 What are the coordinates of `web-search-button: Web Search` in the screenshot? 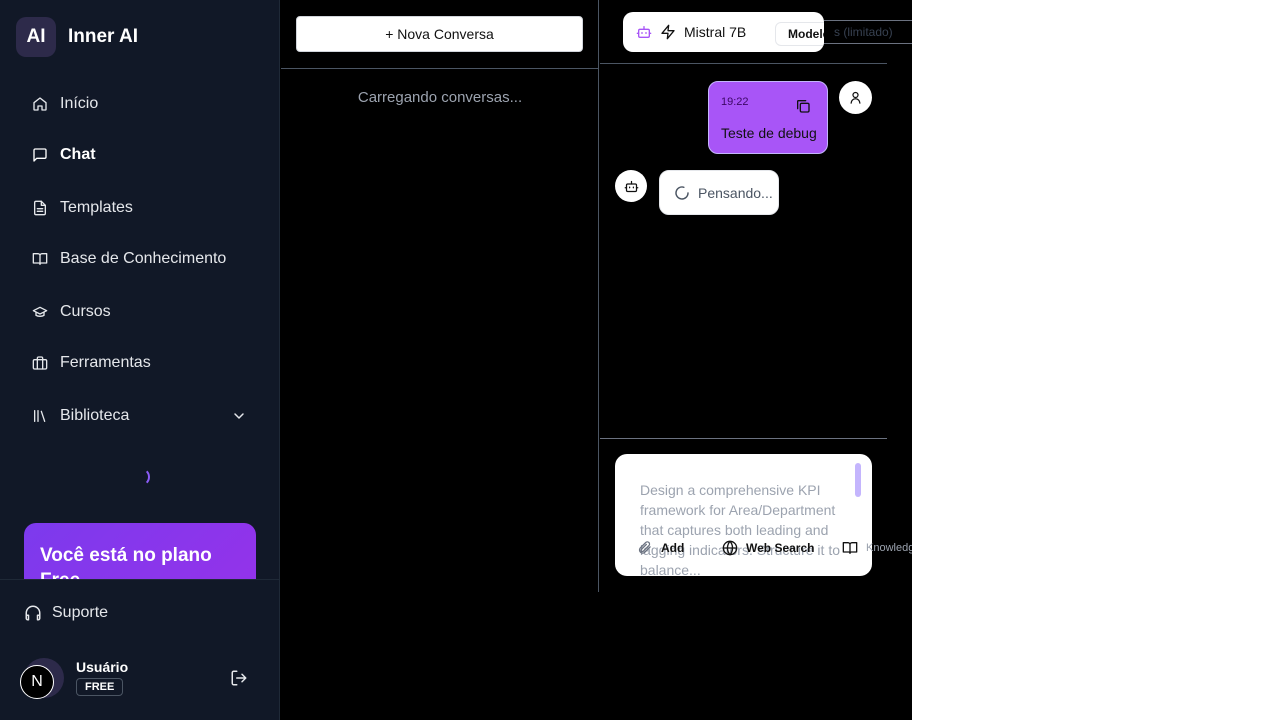 It's located at (768, 548).